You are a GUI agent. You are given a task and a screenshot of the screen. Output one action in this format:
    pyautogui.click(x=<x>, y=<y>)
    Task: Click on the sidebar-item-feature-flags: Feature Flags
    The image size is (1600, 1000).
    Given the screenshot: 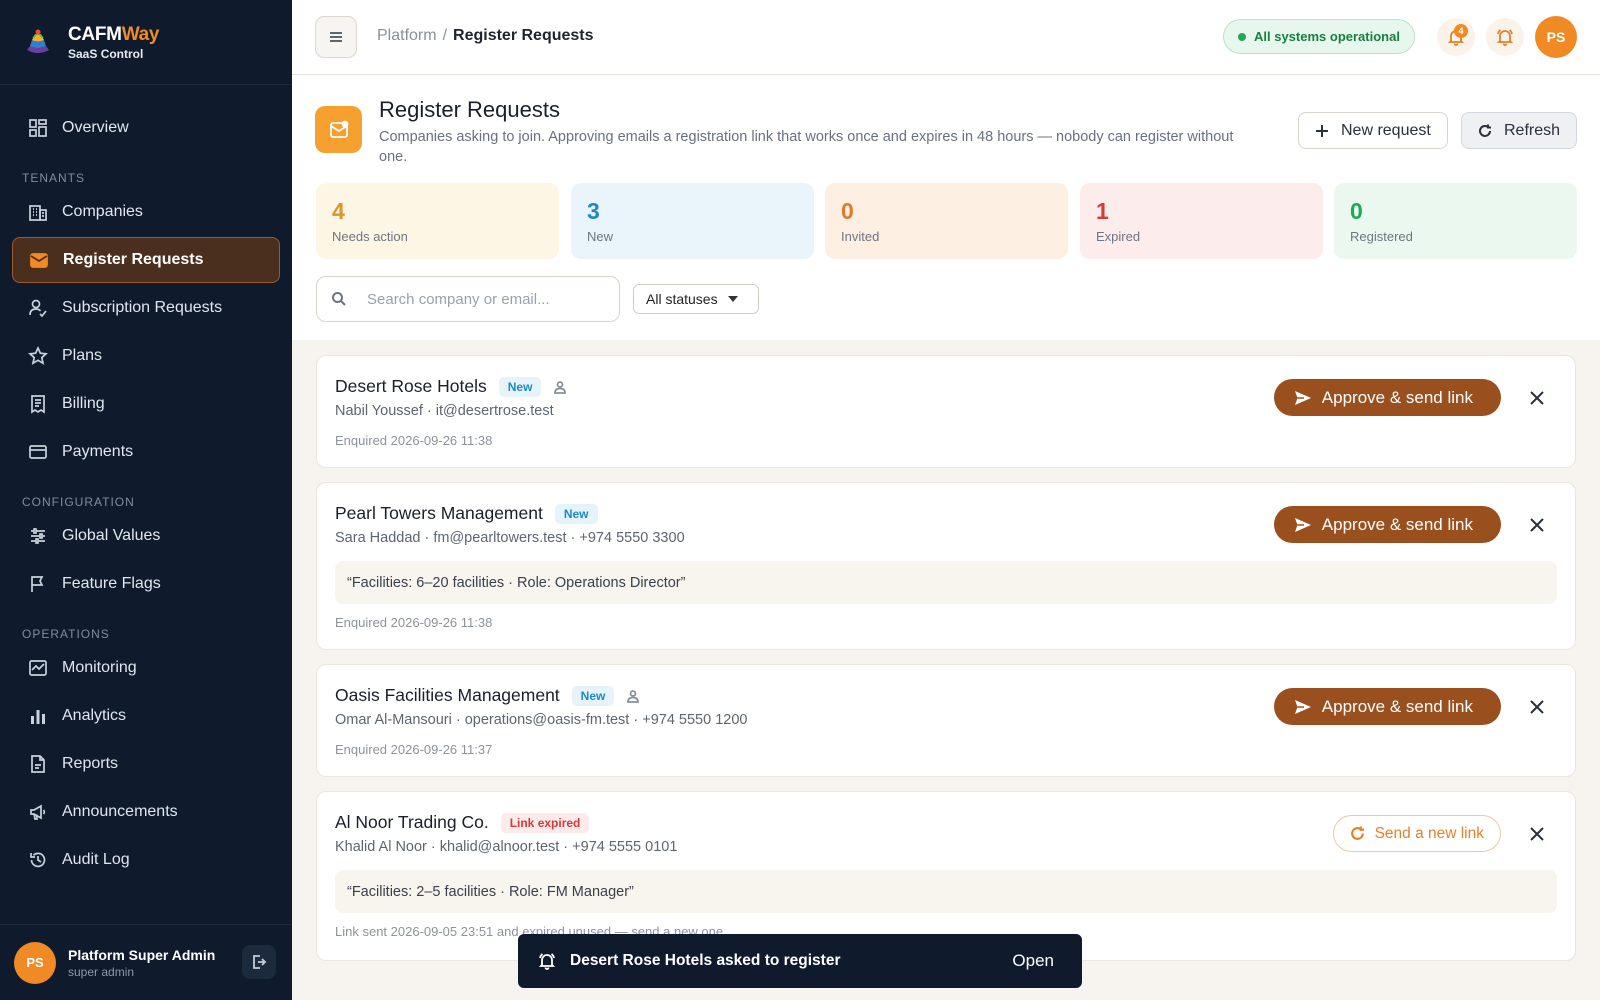 What is the action you would take?
    pyautogui.click(x=146, y=584)
    